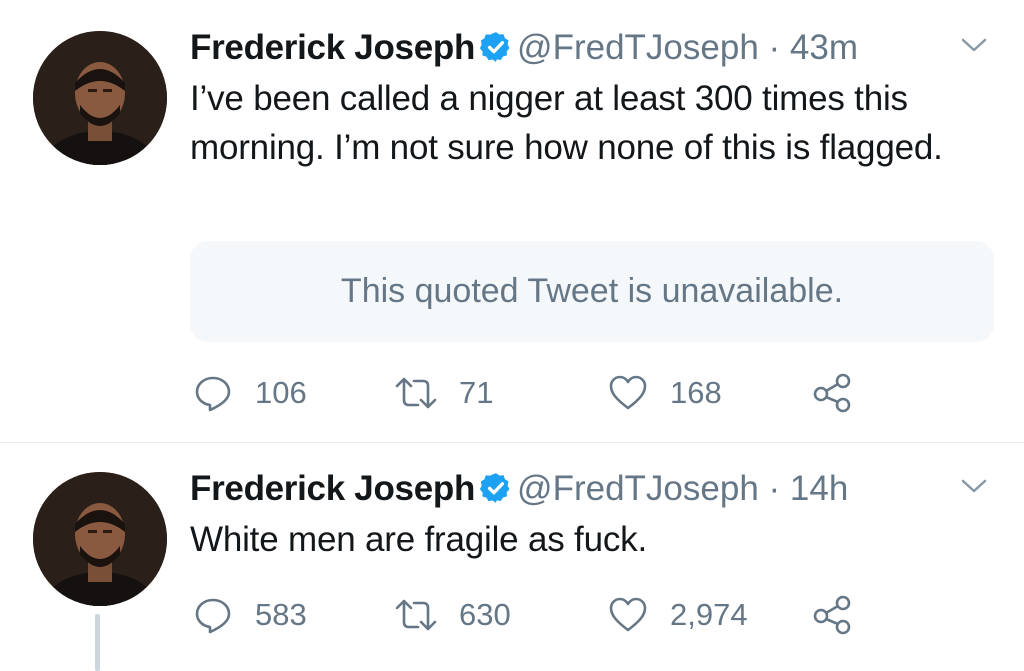  What do you see at coordinates (665, 393) in the screenshot?
I see `like-button: 168` at bounding box center [665, 393].